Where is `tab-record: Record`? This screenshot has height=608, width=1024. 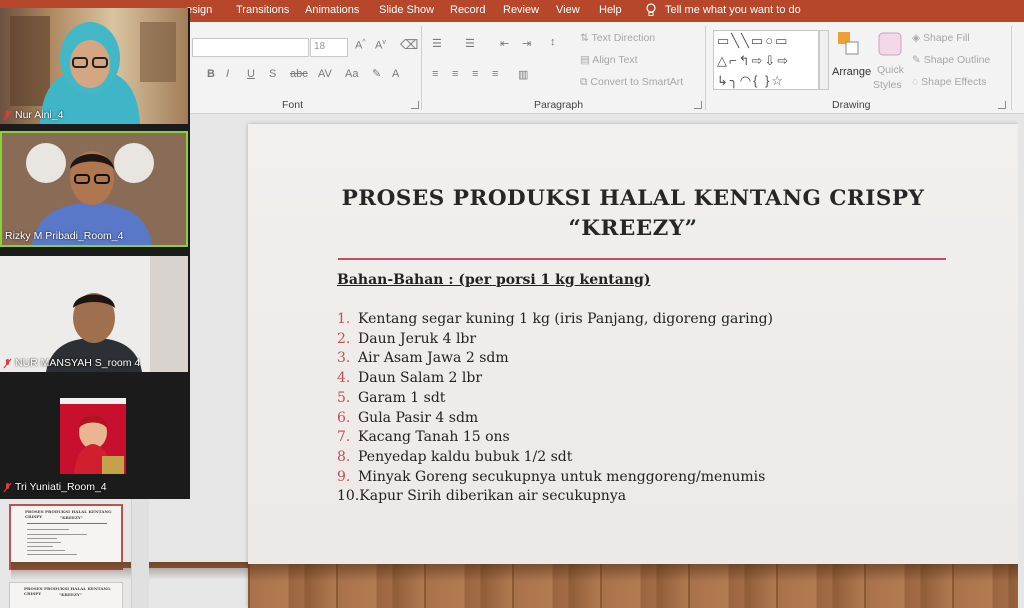 tab-record: Record is located at coordinates (467, 10).